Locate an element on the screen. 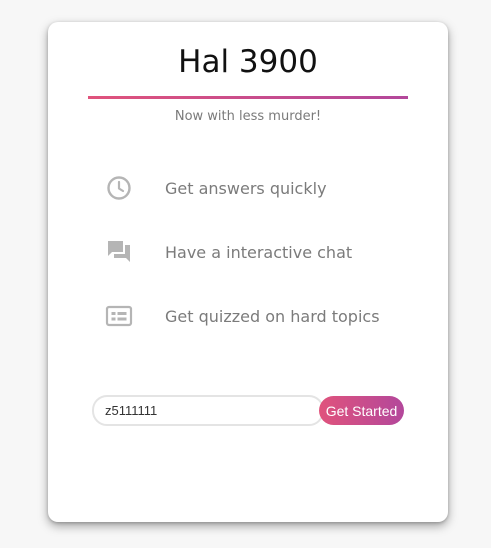 This screenshot has width=491, height=548. feature-item-answers: Get answers quickly is located at coordinates (264, 188).